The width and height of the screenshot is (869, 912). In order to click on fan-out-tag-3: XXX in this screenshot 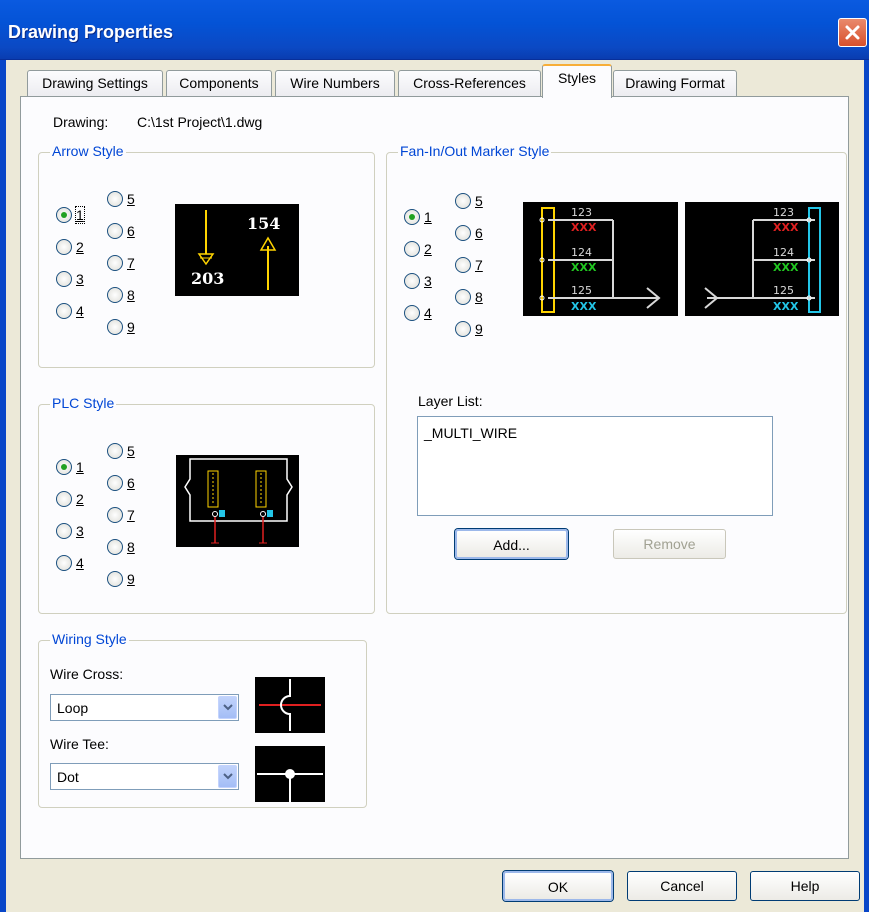, I will do `click(786, 306)`.